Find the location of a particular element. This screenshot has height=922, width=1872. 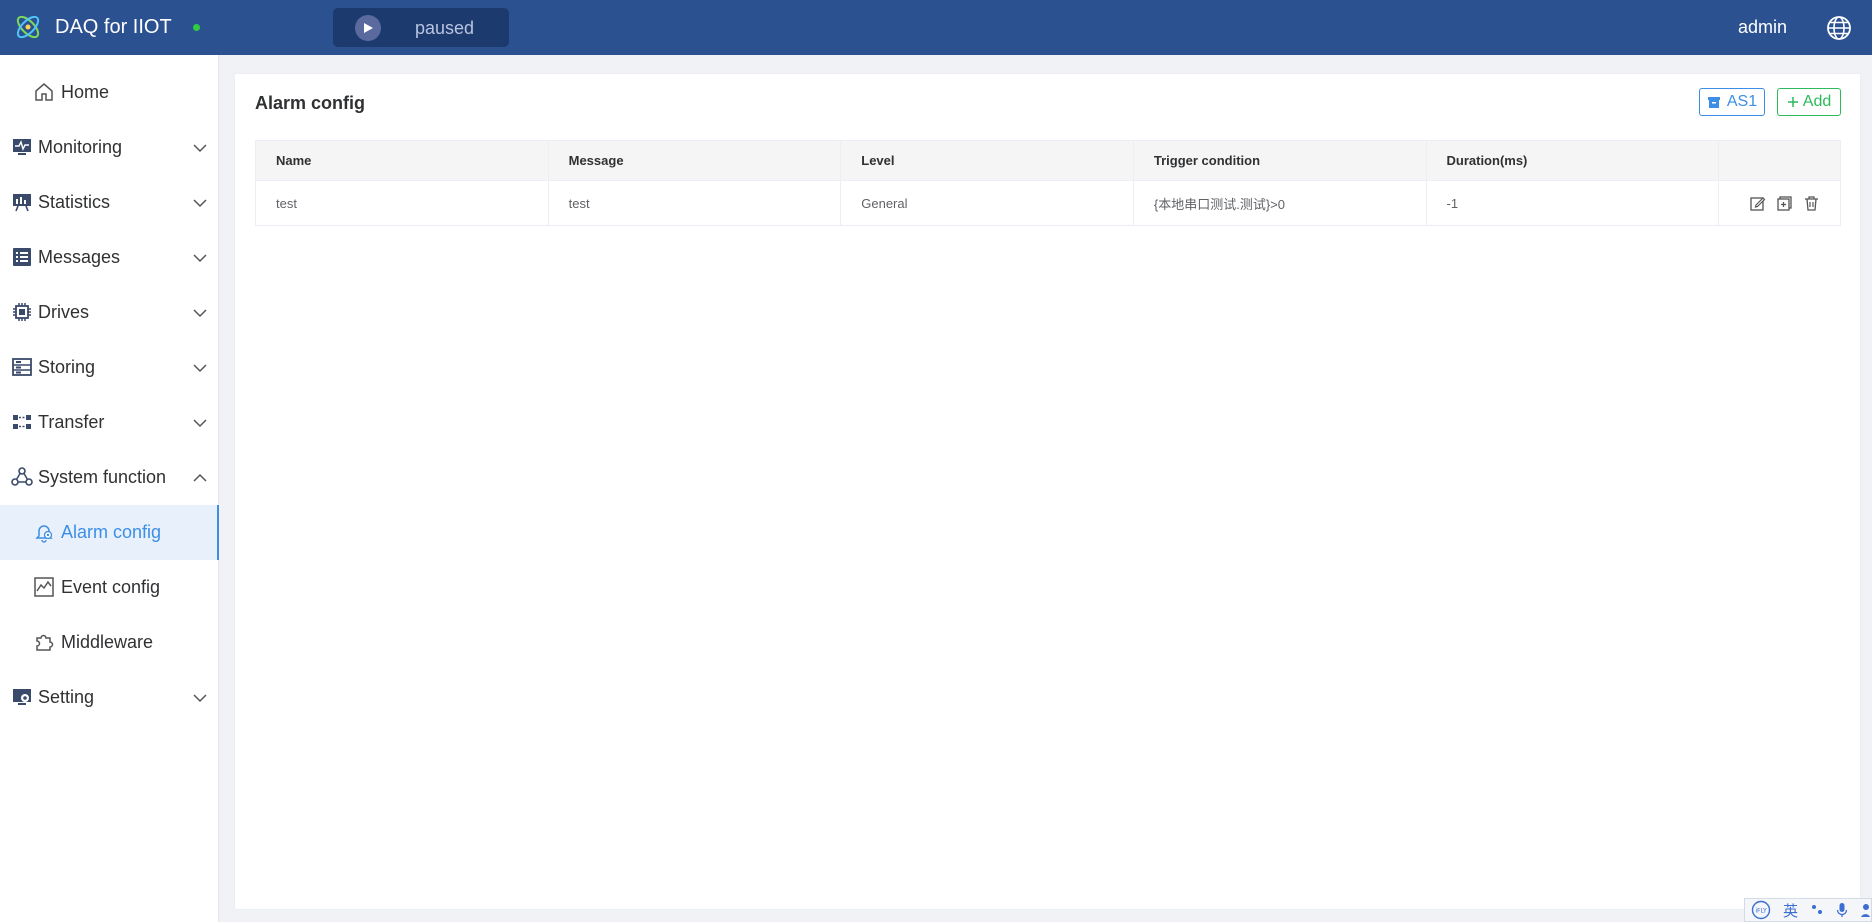

sidebar-item-label: Statistics is located at coordinates (74, 202).